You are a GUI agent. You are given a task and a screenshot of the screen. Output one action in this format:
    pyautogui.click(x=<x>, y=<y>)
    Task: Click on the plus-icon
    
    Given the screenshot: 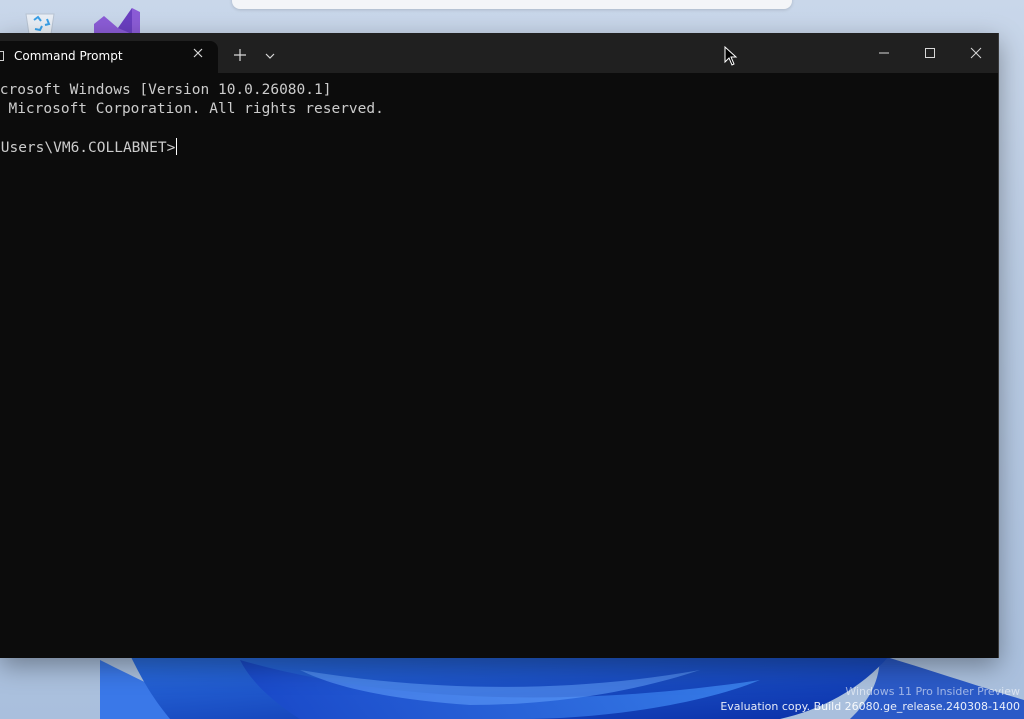 What is the action you would take?
    pyautogui.click(x=240, y=55)
    